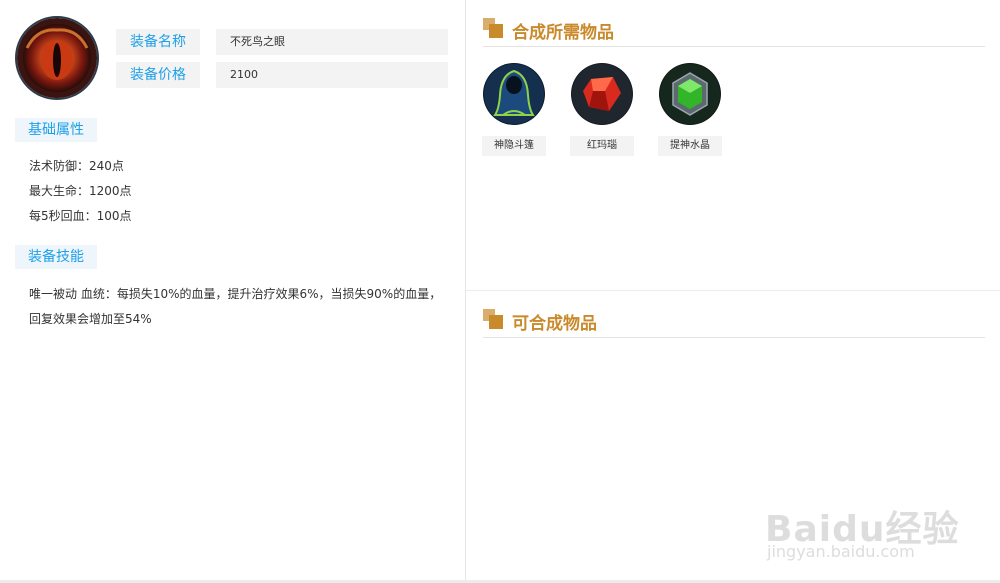 This screenshot has height=583, width=1000. Describe the element at coordinates (690, 146) in the screenshot. I see `component-label: 提神水晶` at that location.